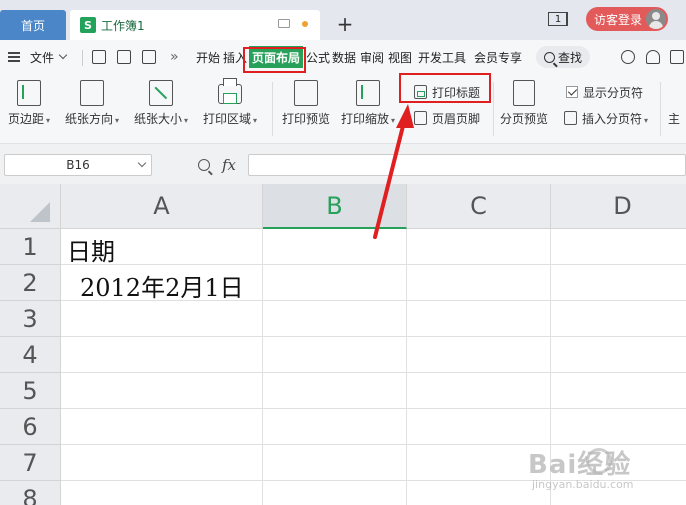  I want to click on watermark: Bai经验 jingyan.baidu.com, so click(603, 468).